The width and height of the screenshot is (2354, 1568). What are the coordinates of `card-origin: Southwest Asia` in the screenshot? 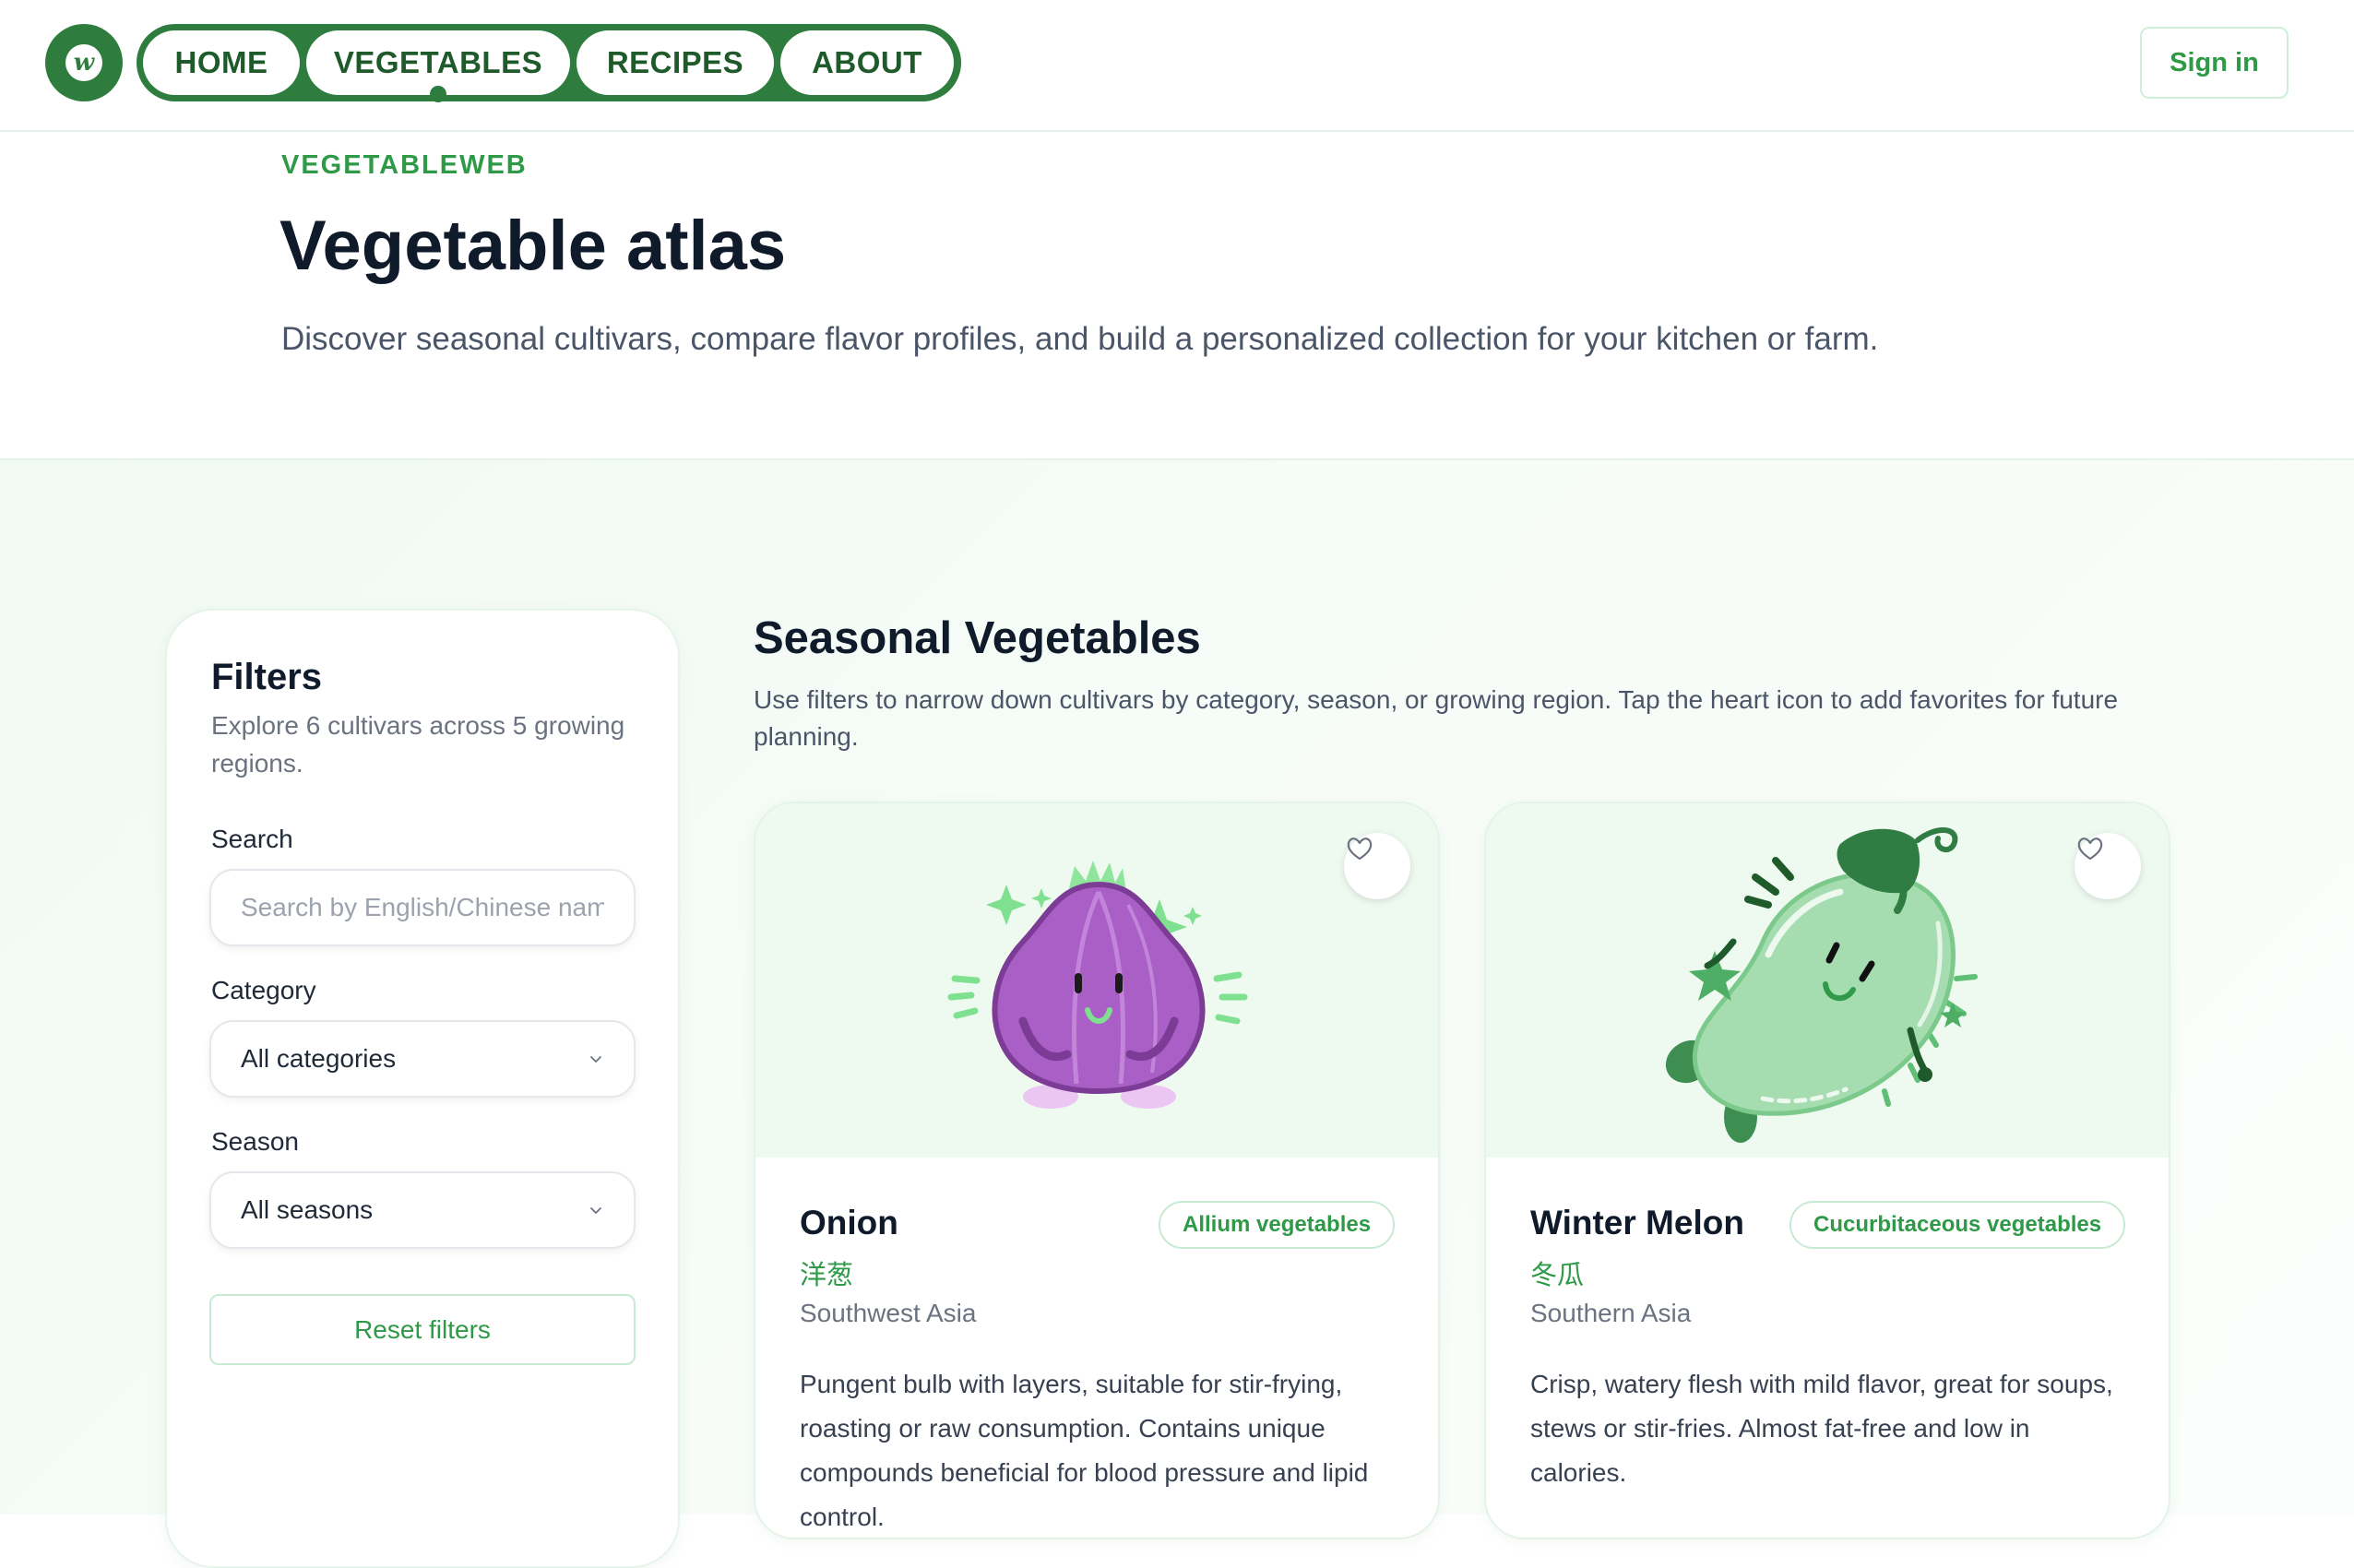 It's located at (888, 1313).